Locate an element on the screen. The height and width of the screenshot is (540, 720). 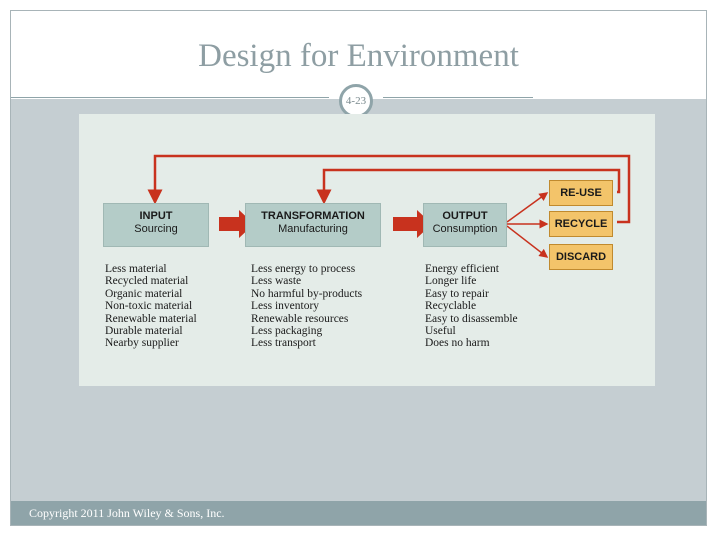
slide-title: Design for Environment is located at coordinates (358, 56).